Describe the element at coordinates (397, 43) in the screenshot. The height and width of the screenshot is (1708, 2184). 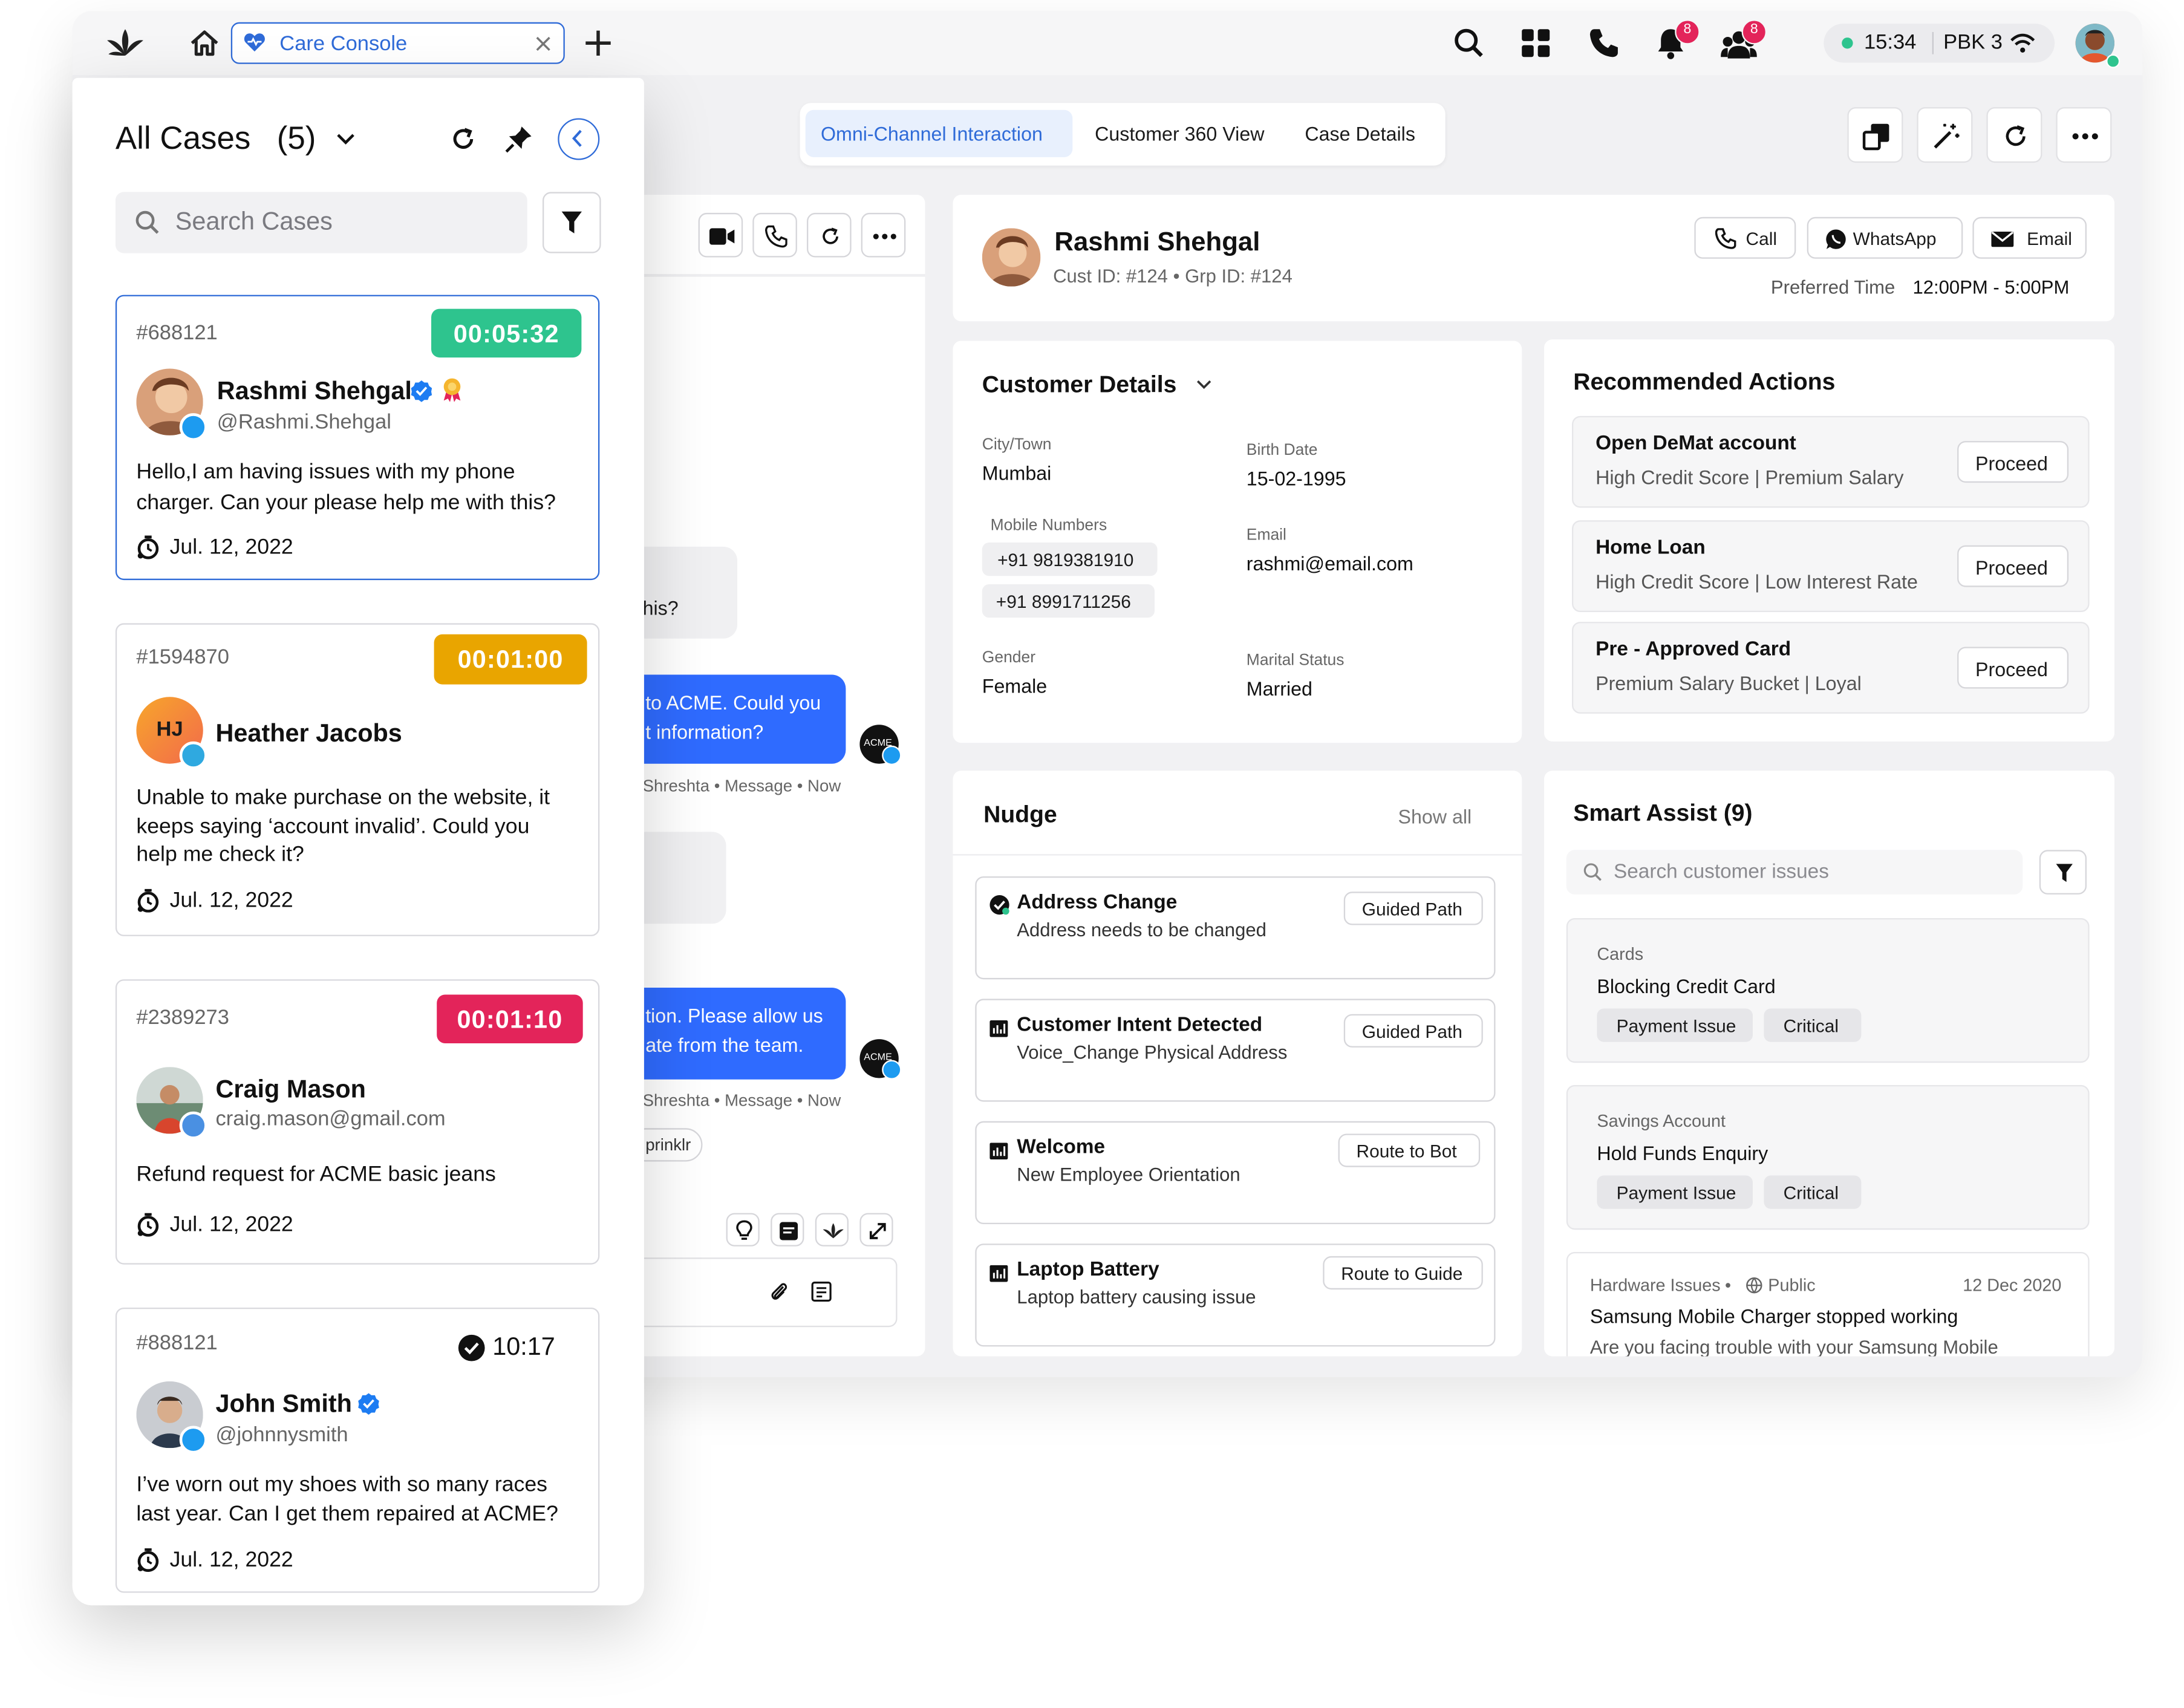
I see `care-console-tab: Care Console` at that location.